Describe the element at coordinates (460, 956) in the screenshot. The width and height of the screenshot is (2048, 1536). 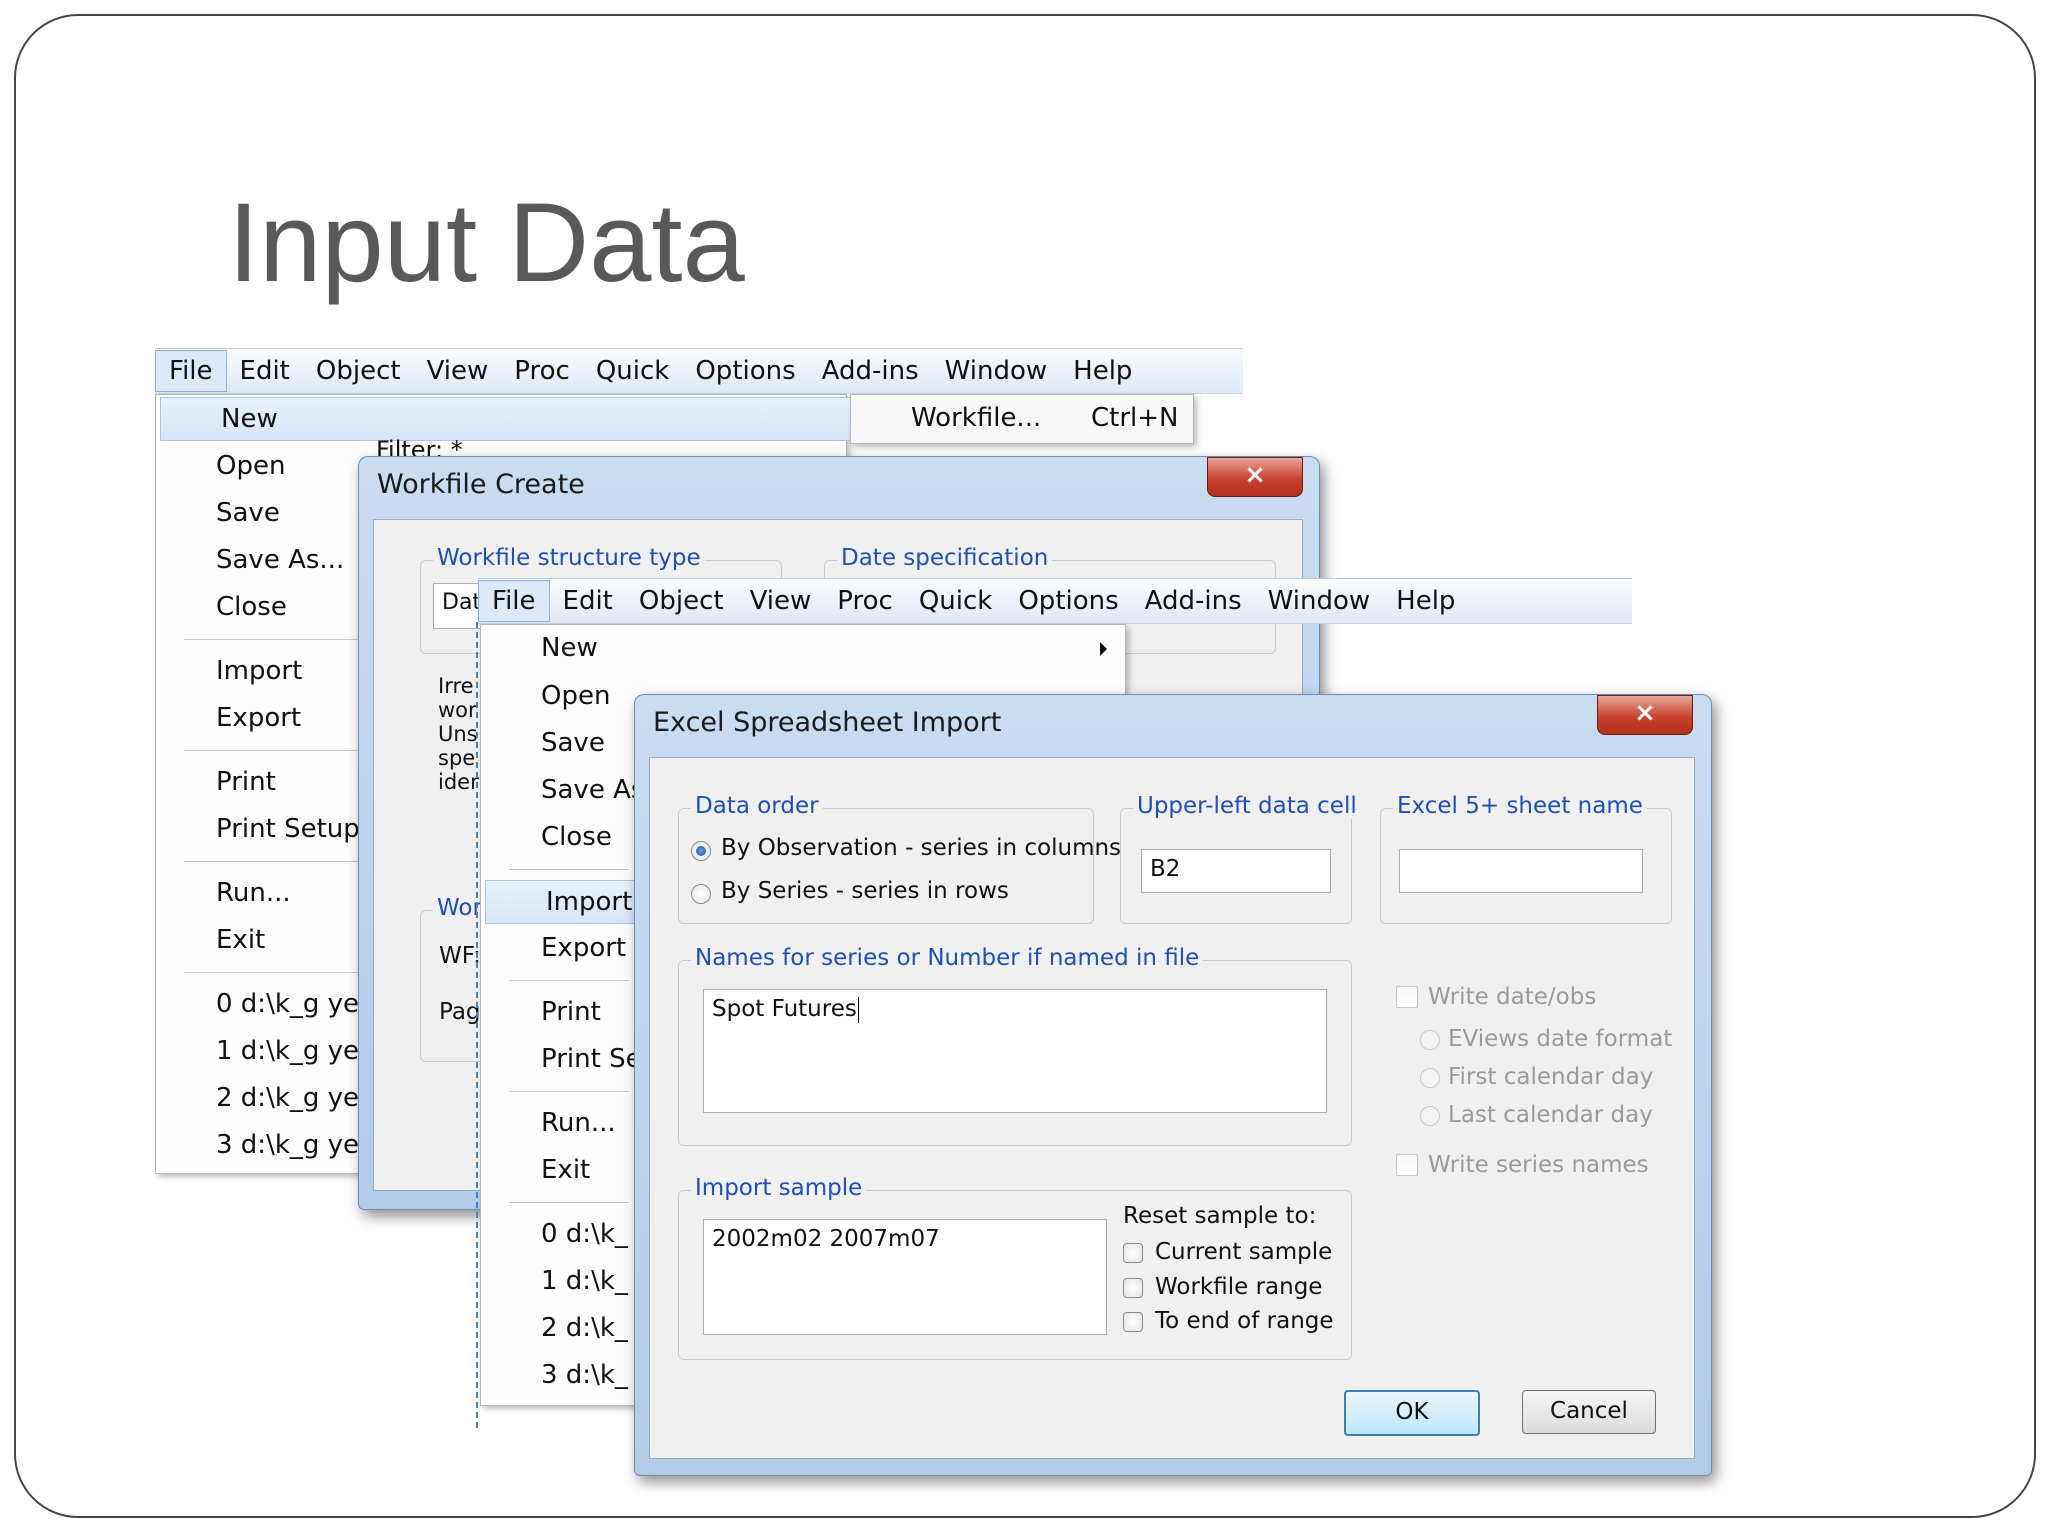
I see `wf-label: WF:` at that location.